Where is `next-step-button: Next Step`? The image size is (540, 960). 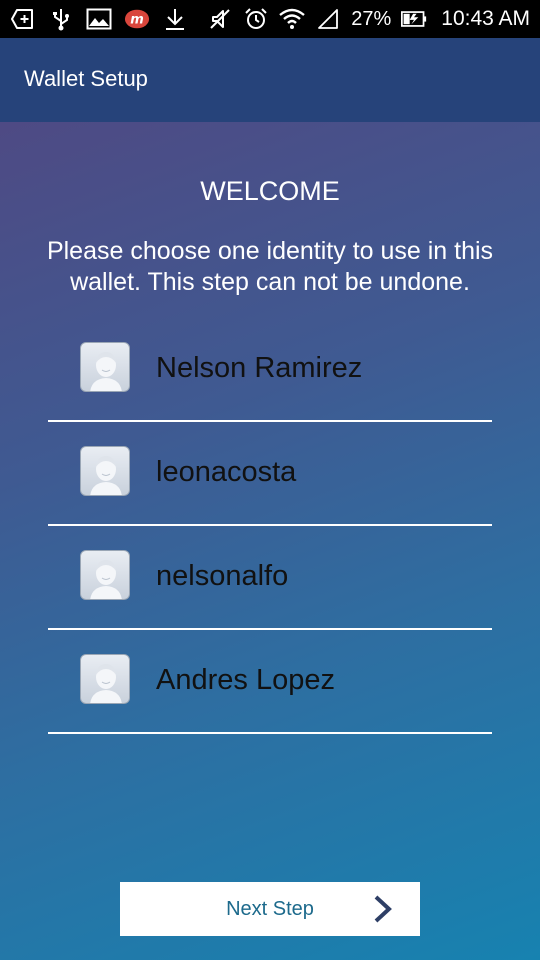 next-step-button: Next Step is located at coordinates (270, 909).